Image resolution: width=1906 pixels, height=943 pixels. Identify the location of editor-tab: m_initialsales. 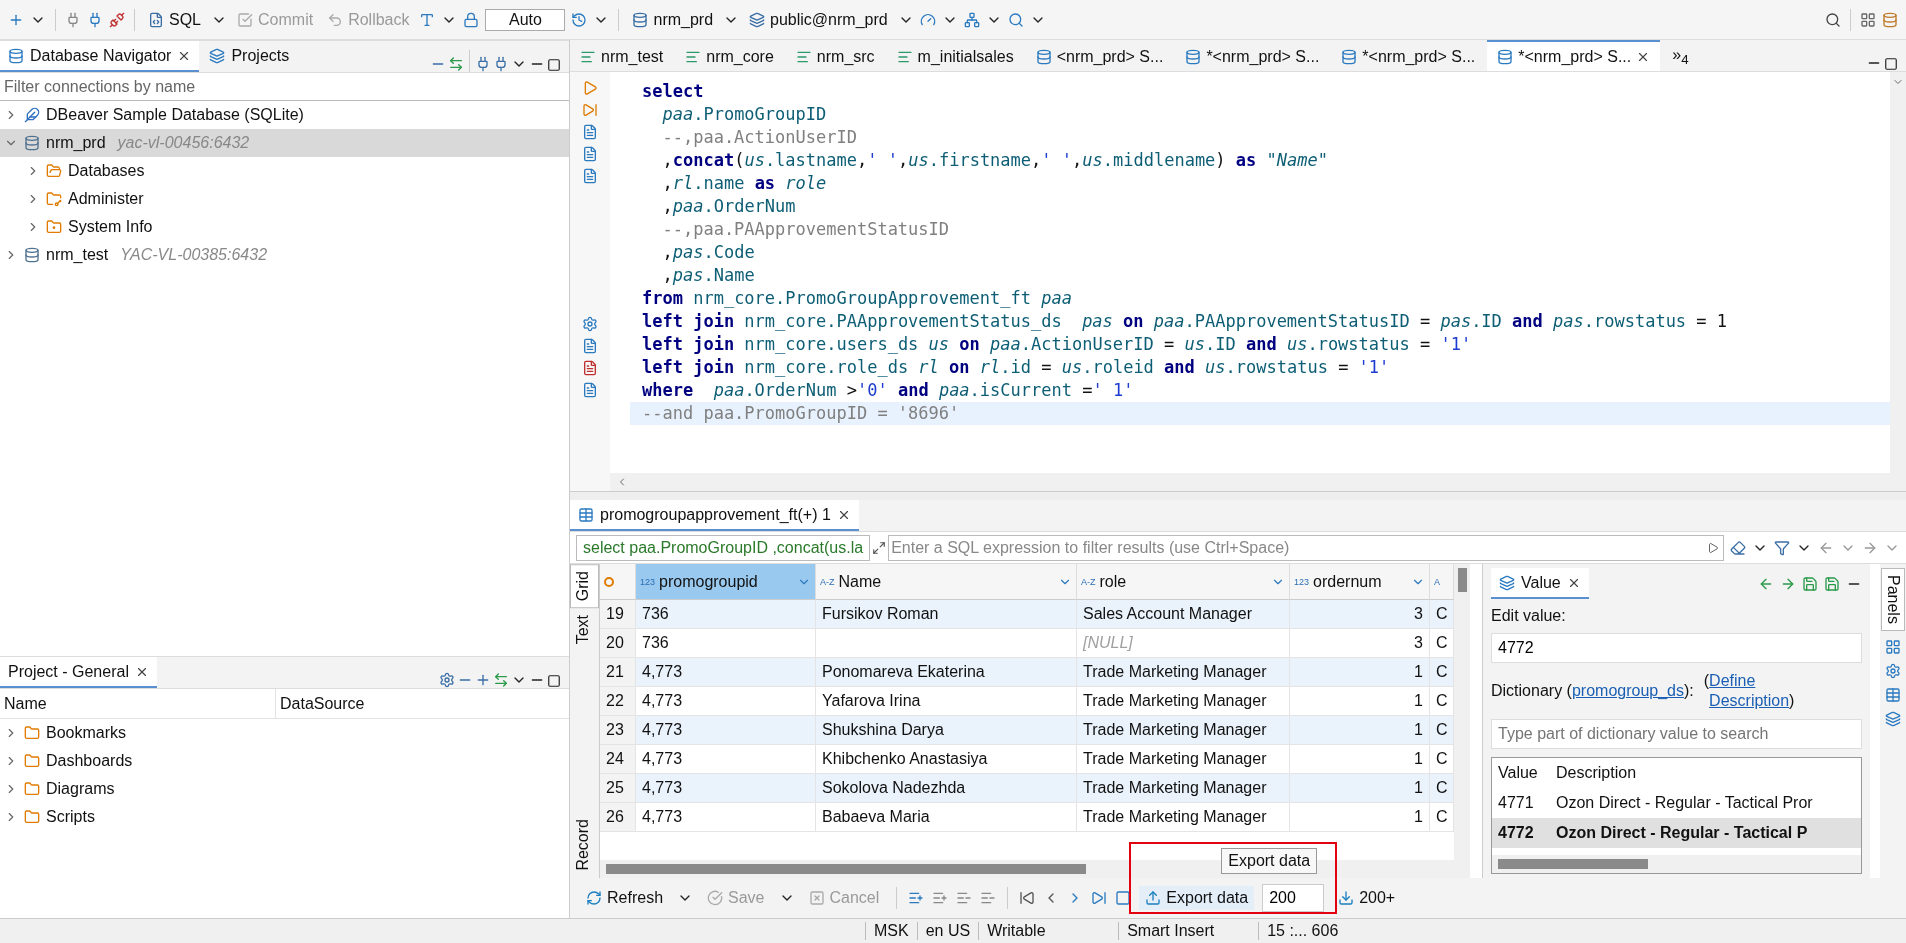
(955, 55).